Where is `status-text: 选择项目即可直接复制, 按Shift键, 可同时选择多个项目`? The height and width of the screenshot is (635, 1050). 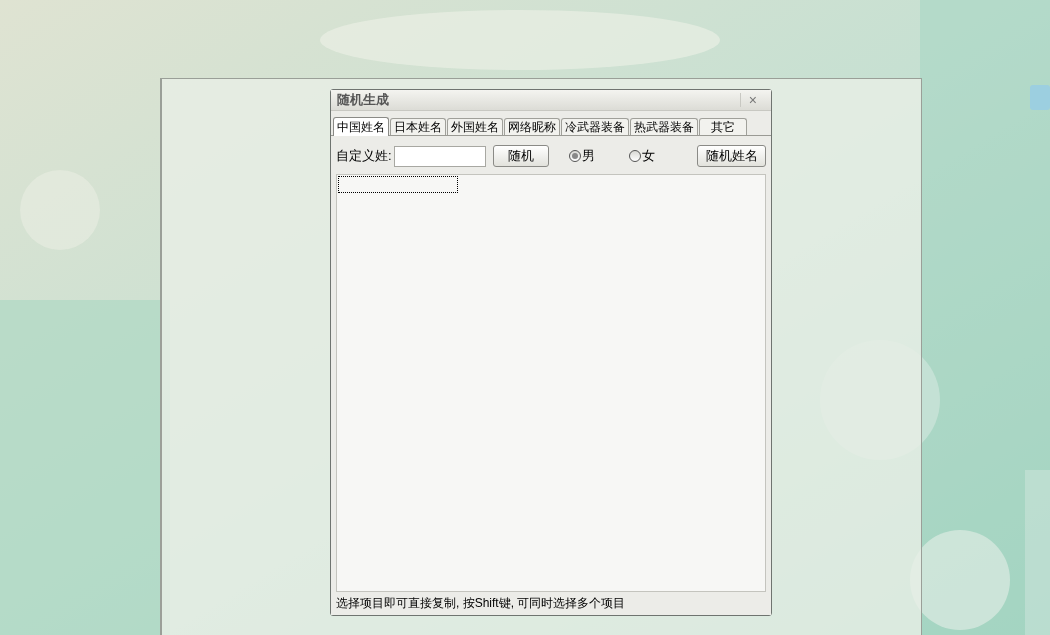
status-text: 选择项目即可直接复制, 按Shift键, 可同时选择多个项目 is located at coordinates (481, 603).